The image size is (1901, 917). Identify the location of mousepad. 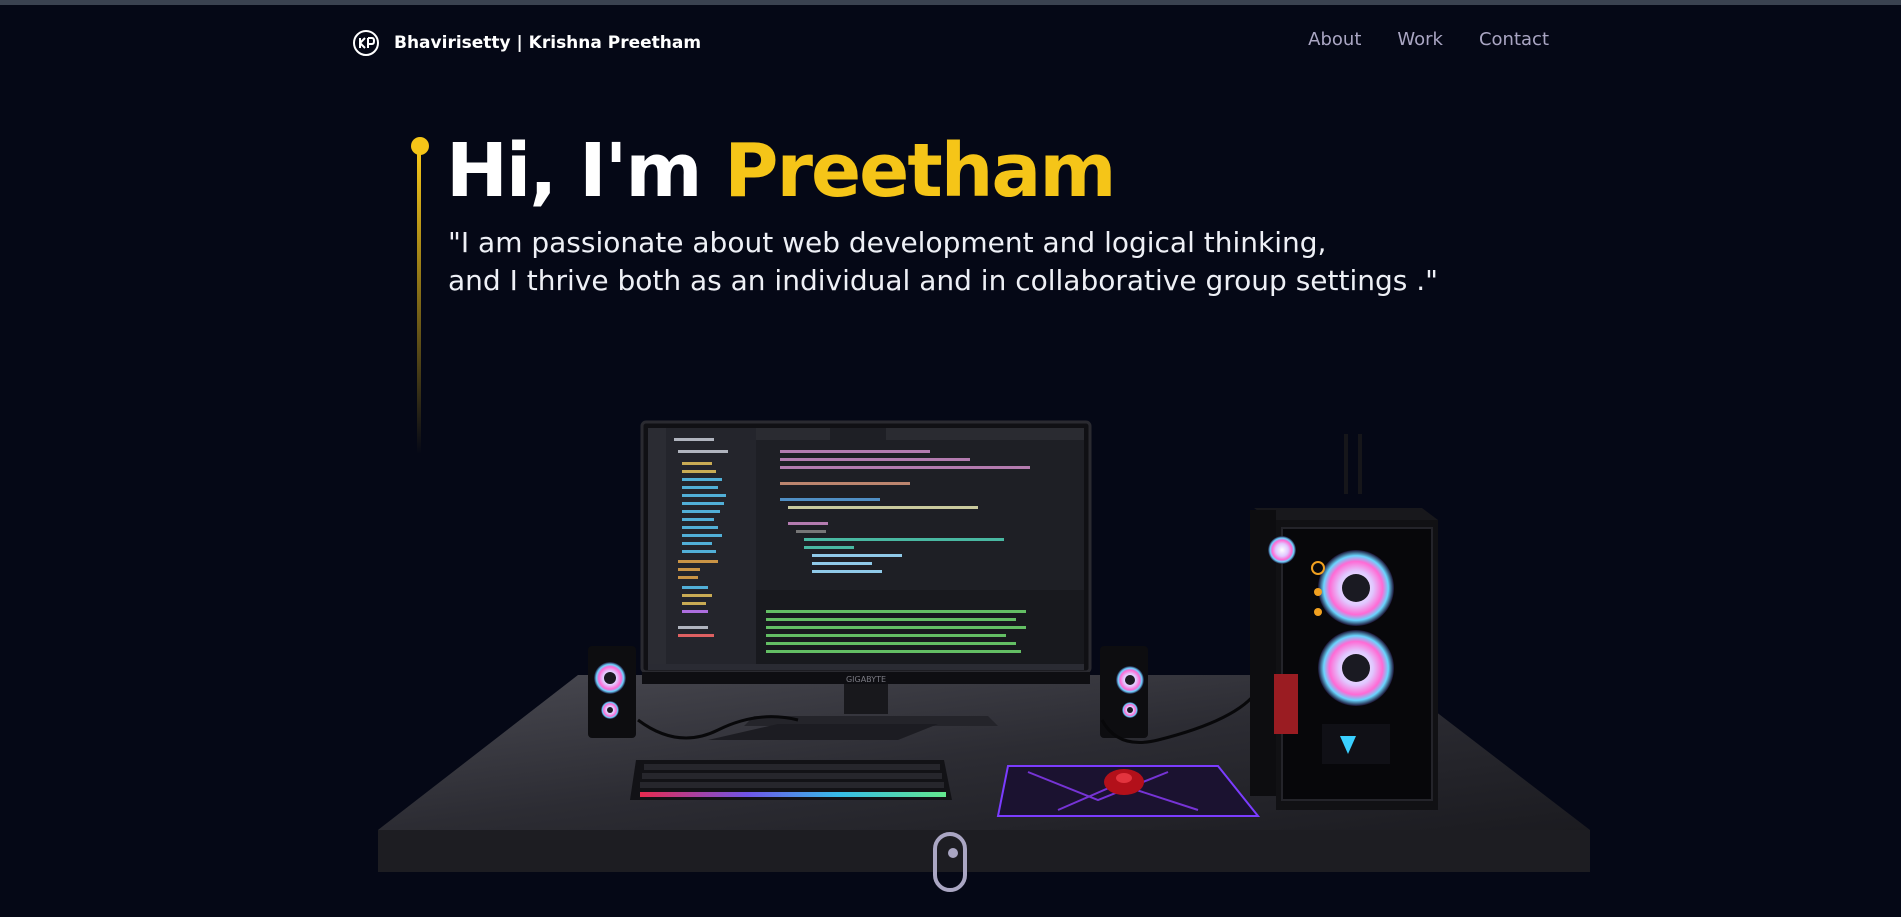
(1128, 791).